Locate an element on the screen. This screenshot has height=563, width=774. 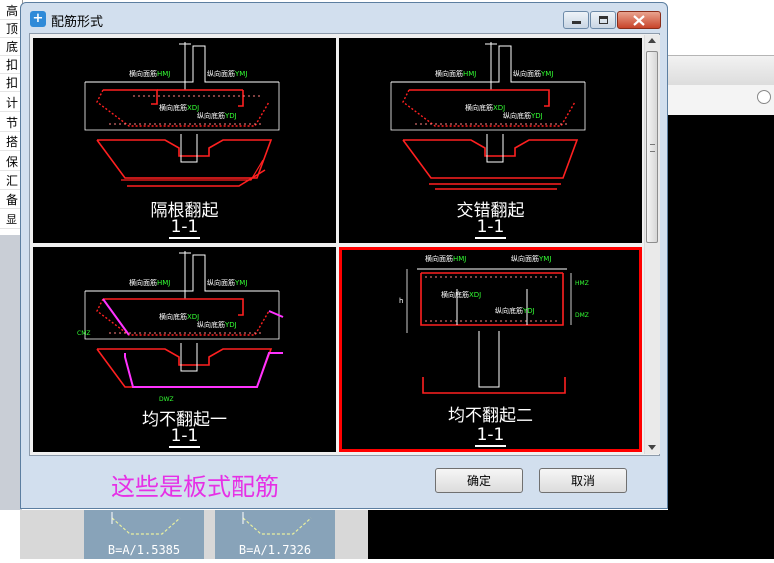
maximize-button is located at coordinates (603, 20).